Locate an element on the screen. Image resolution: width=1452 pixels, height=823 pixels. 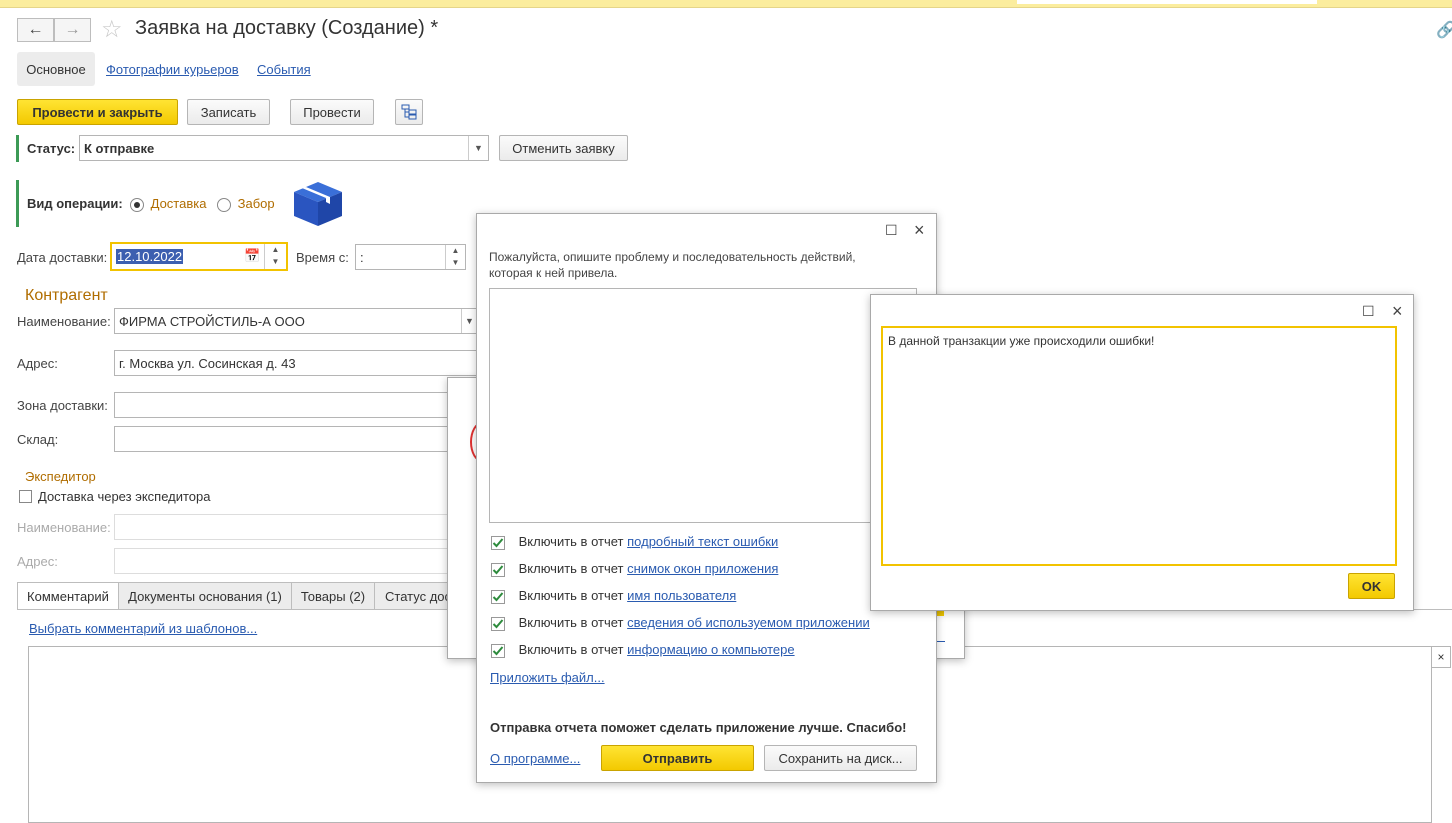
clear-comment-button: × is located at coordinates (1441, 657).